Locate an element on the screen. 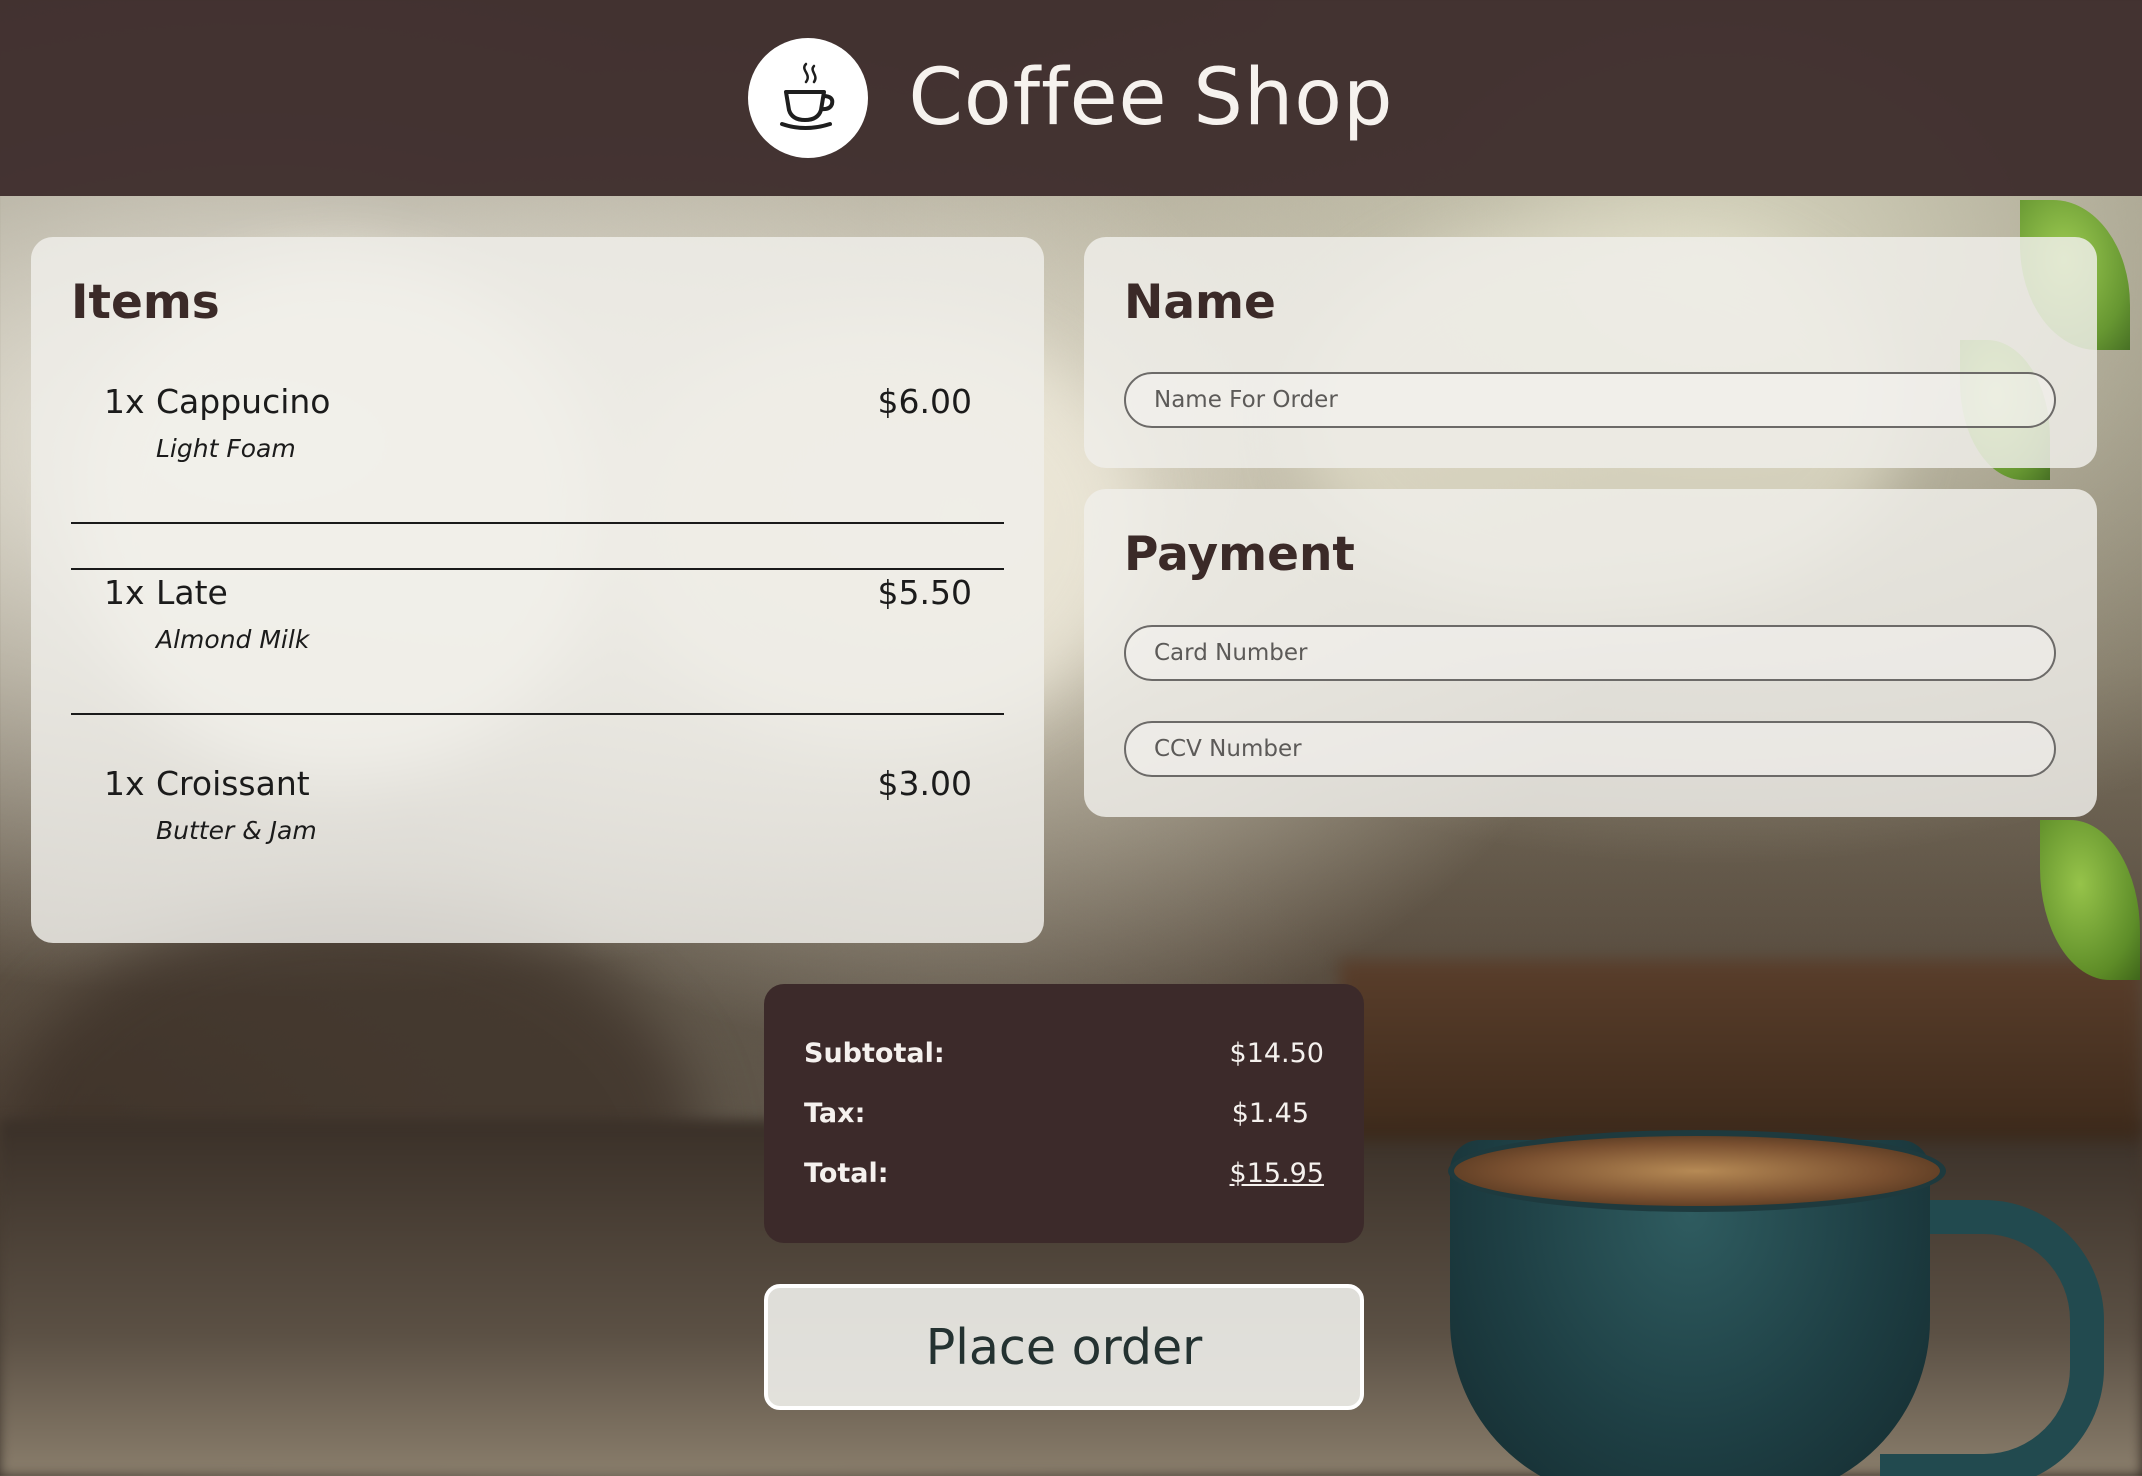 The image size is (2142, 1476). item-price: $5.50 is located at coordinates (924, 592).